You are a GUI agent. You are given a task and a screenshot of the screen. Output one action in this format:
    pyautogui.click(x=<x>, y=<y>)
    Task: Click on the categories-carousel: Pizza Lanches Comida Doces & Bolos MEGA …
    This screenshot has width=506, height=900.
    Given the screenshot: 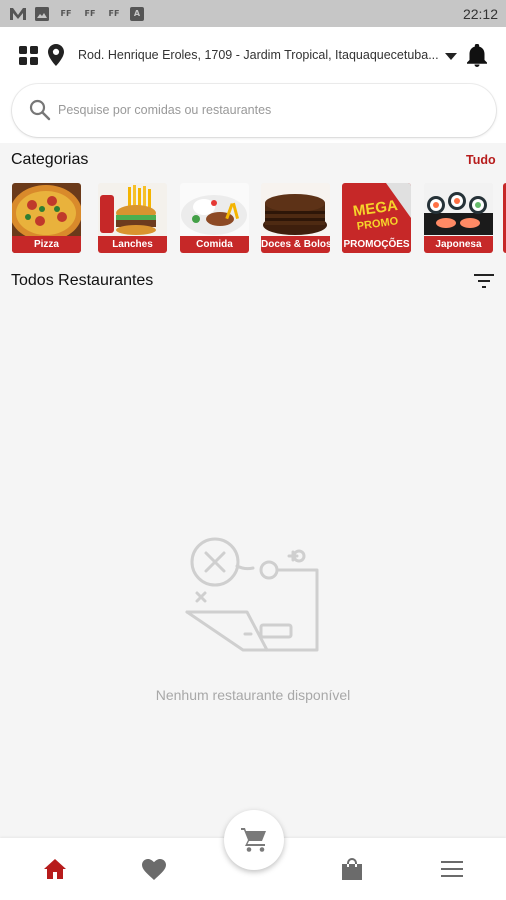 What is the action you would take?
    pyautogui.click(x=253, y=218)
    